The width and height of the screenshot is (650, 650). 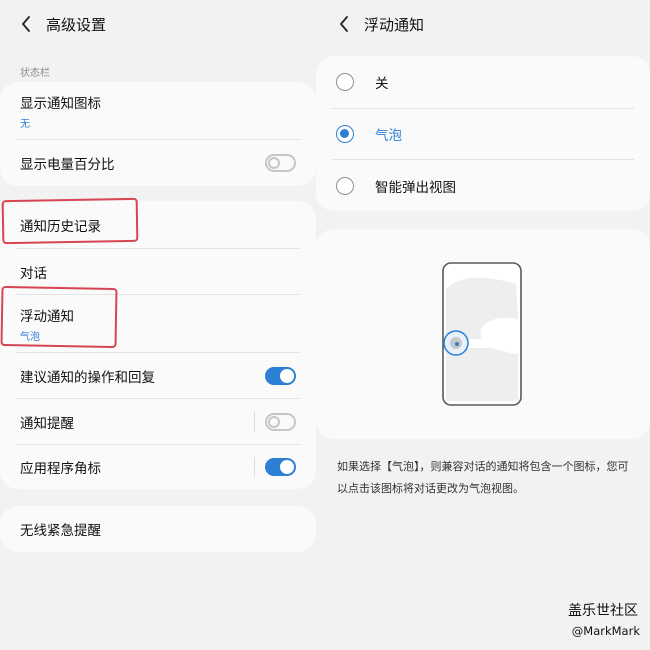 What do you see at coordinates (483, 24) in the screenshot?
I see `header: 浮动通知` at bounding box center [483, 24].